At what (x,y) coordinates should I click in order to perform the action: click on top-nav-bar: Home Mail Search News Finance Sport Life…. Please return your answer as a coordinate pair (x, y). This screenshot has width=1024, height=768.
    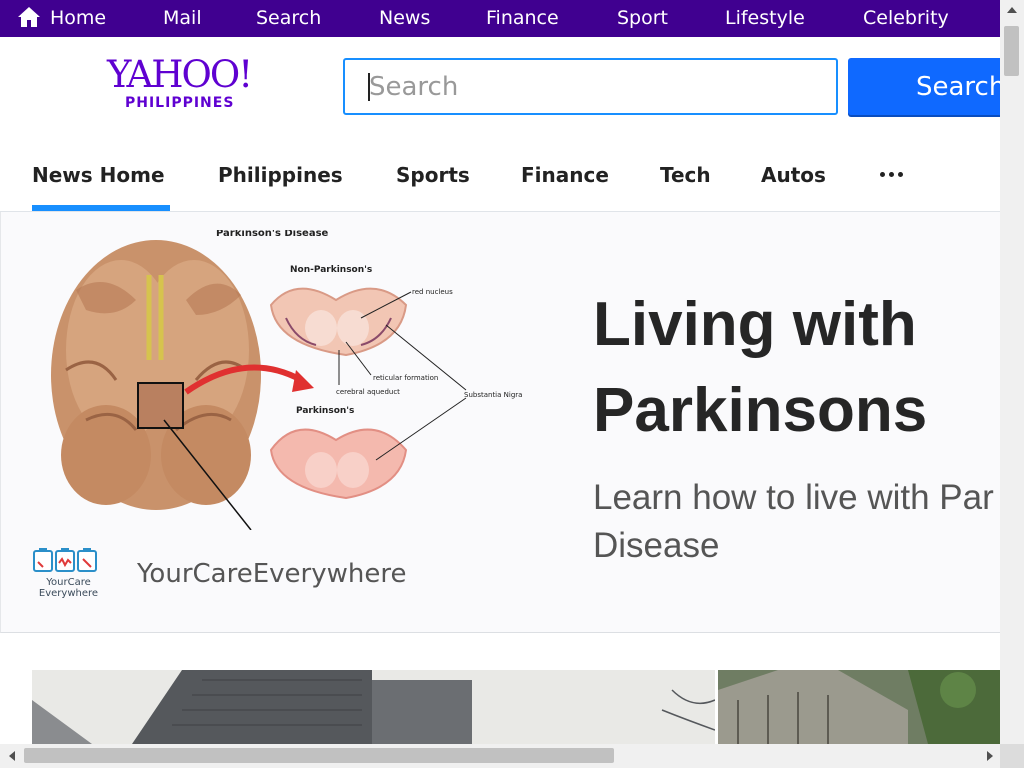
    Looking at the image, I should click on (500, 18).